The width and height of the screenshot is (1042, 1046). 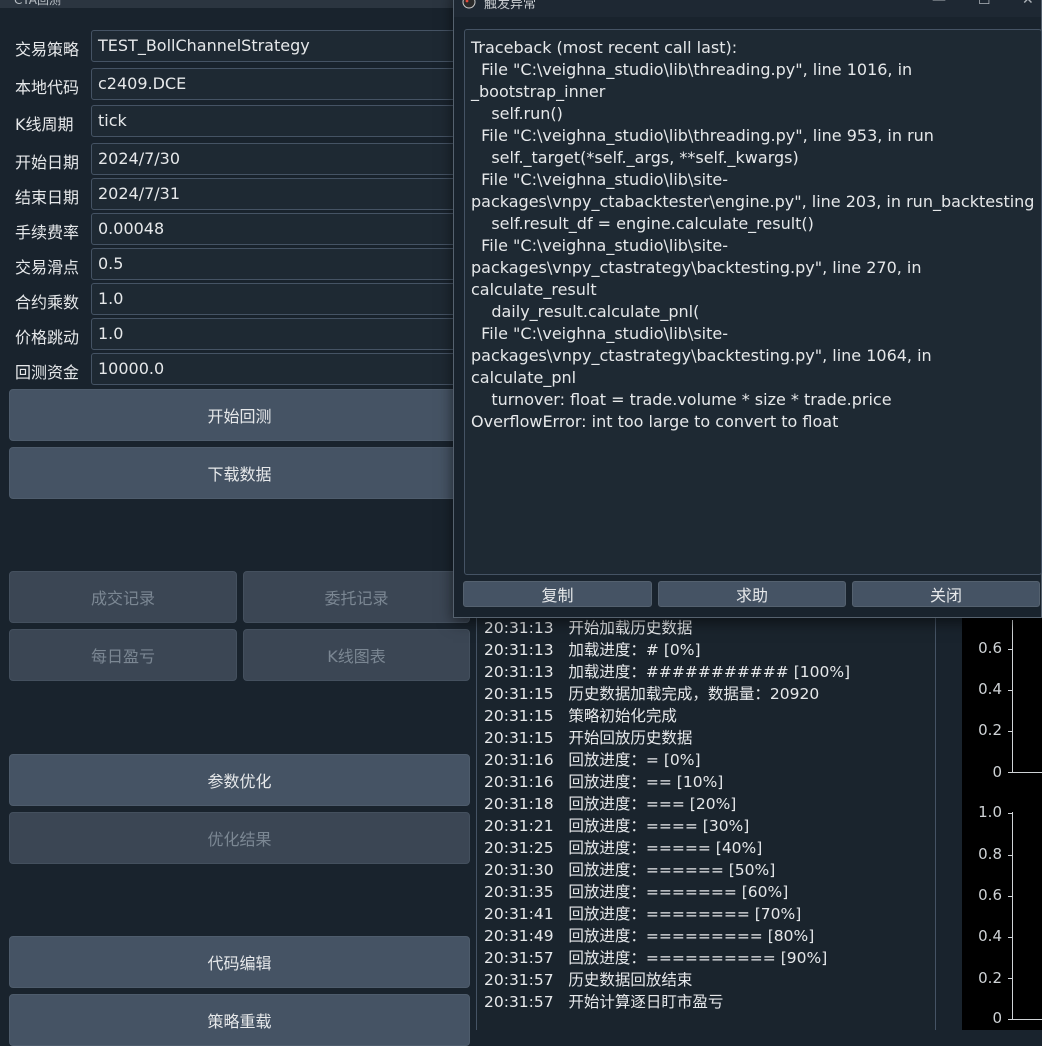 What do you see at coordinates (281, 229) in the screenshot?
I see `commission-rate-input: 0.00048` at bounding box center [281, 229].